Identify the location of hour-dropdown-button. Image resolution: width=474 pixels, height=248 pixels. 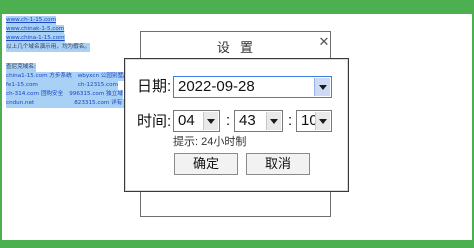
(210, 121).